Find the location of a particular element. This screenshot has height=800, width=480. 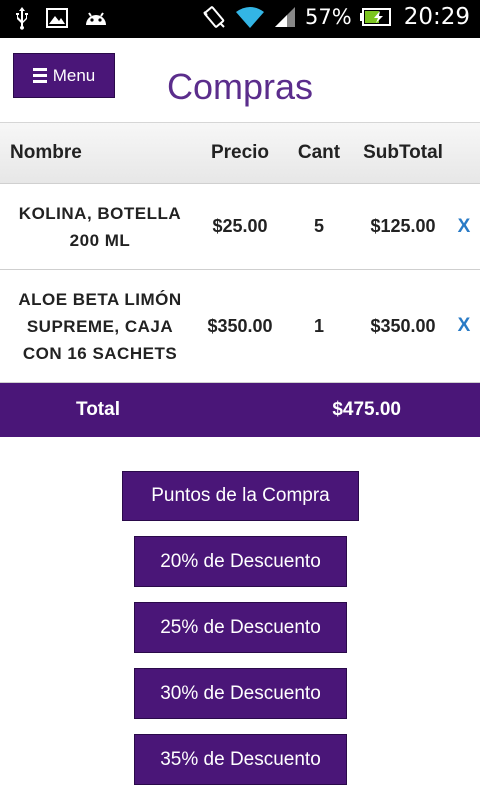

product-price: $350.00 is located at coordinates (240, 325).